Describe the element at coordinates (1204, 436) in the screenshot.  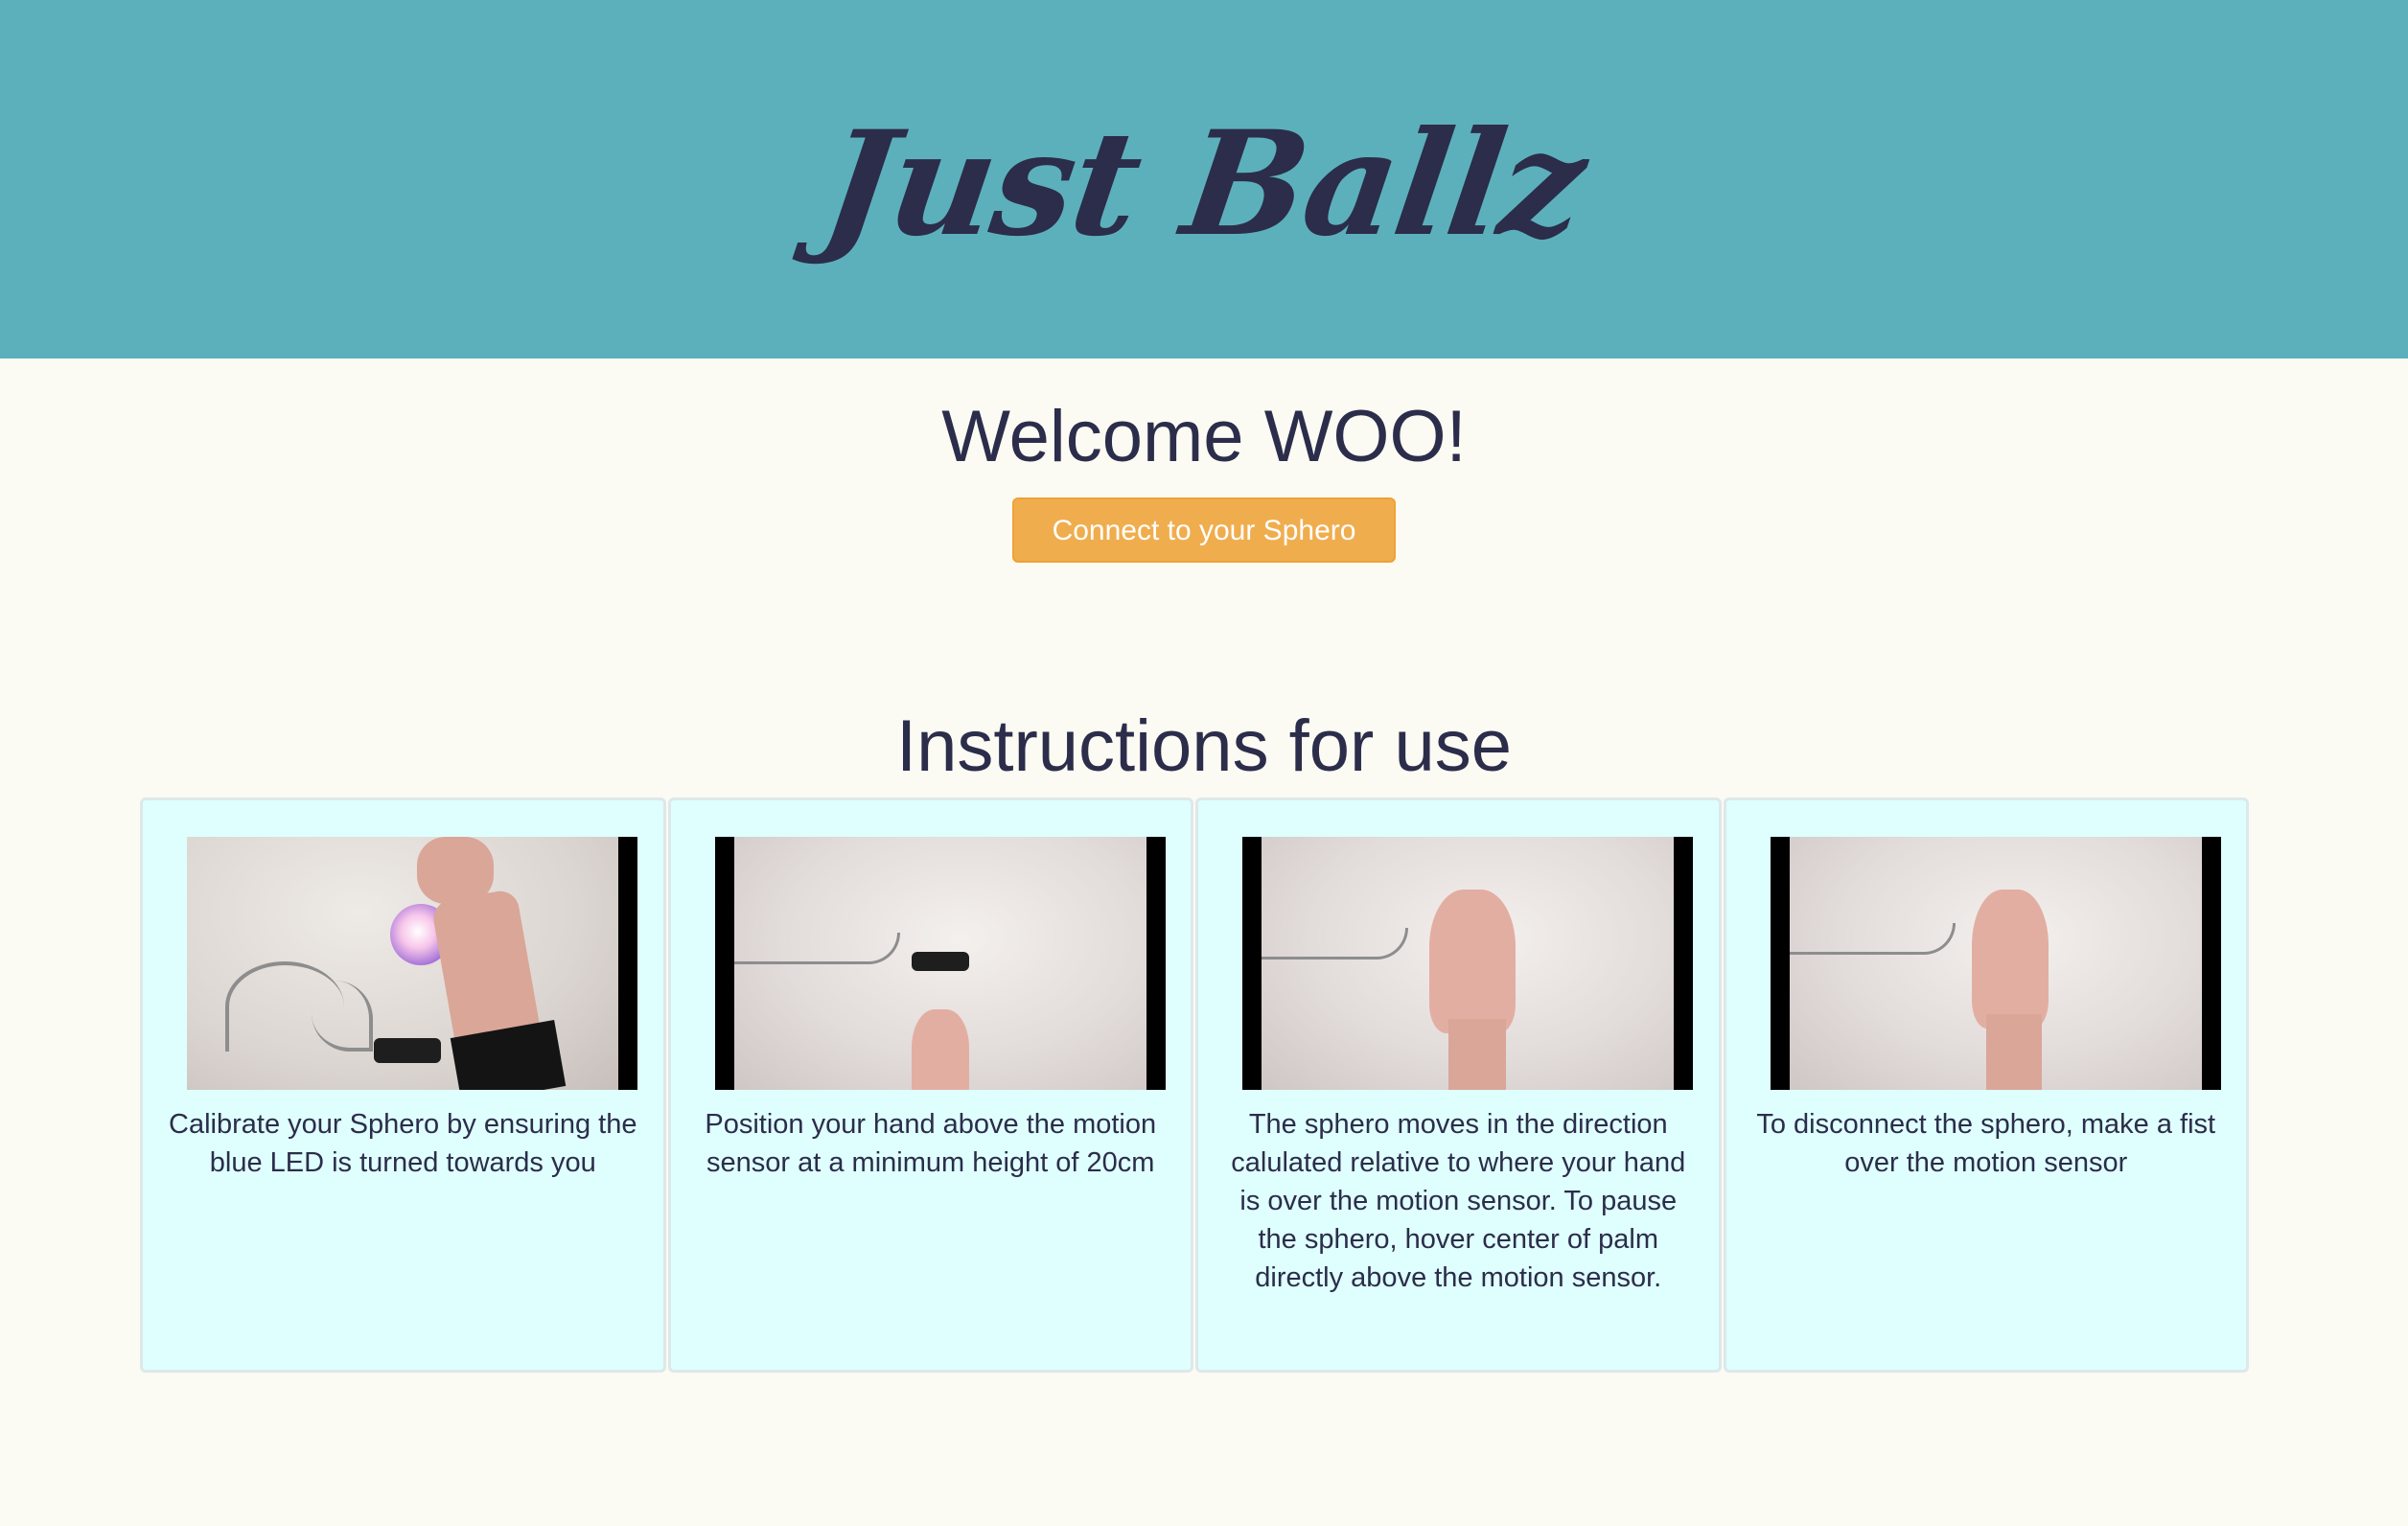
I see `welcome-heading: Welcome WOO!` at that location.